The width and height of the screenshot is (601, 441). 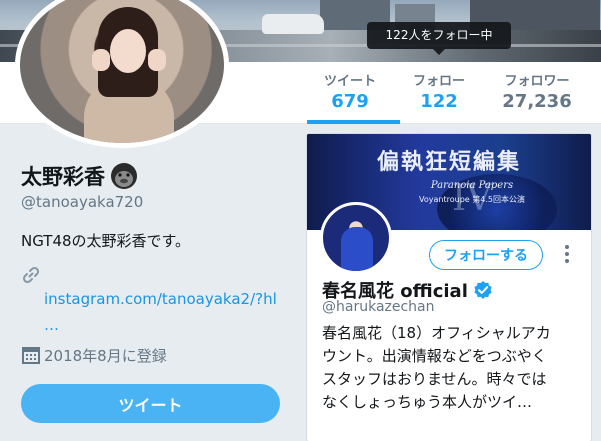 I want to click on following-tooltip: 122人をフォロー中, so click(x=439, y=38).